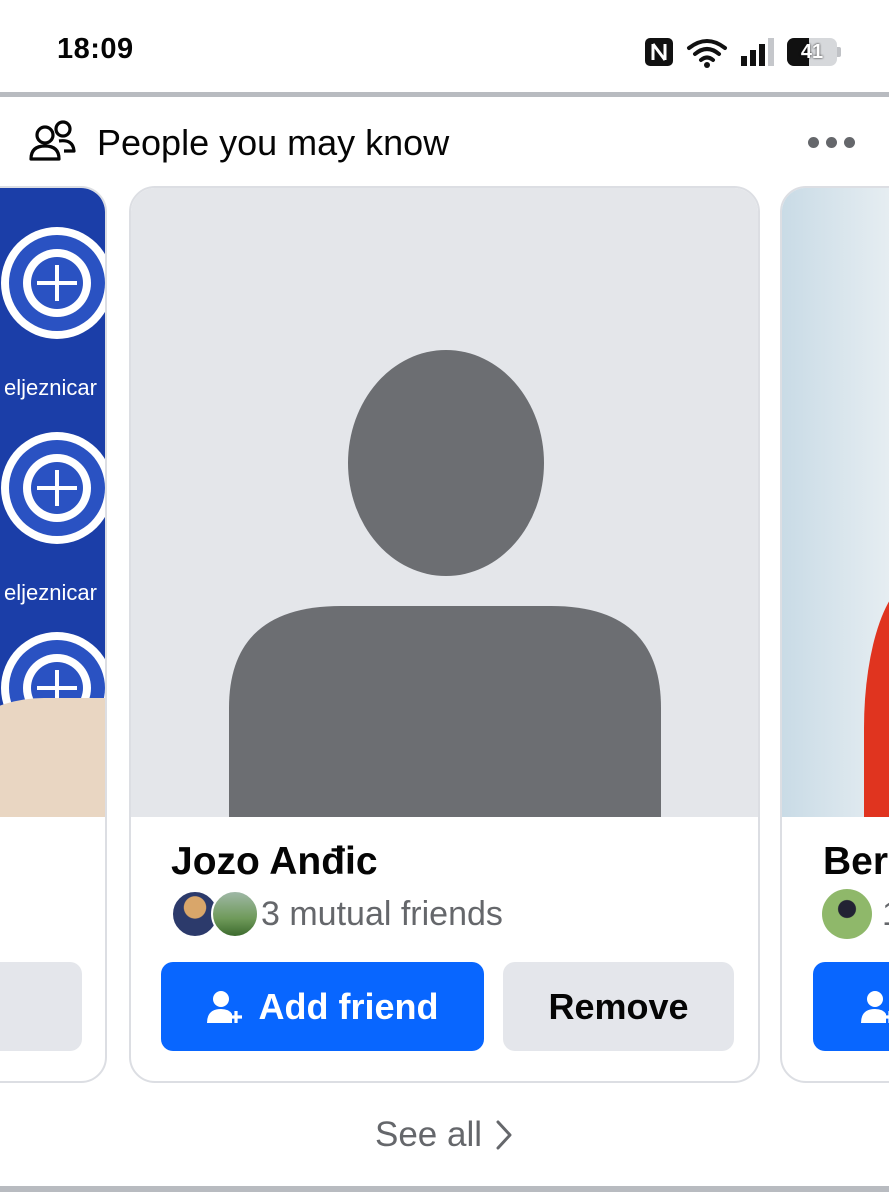 Image resolution: width=889 pixels, height=1199 pixels. I want to click on mutual-friends-count: 1, so click(885, 914).